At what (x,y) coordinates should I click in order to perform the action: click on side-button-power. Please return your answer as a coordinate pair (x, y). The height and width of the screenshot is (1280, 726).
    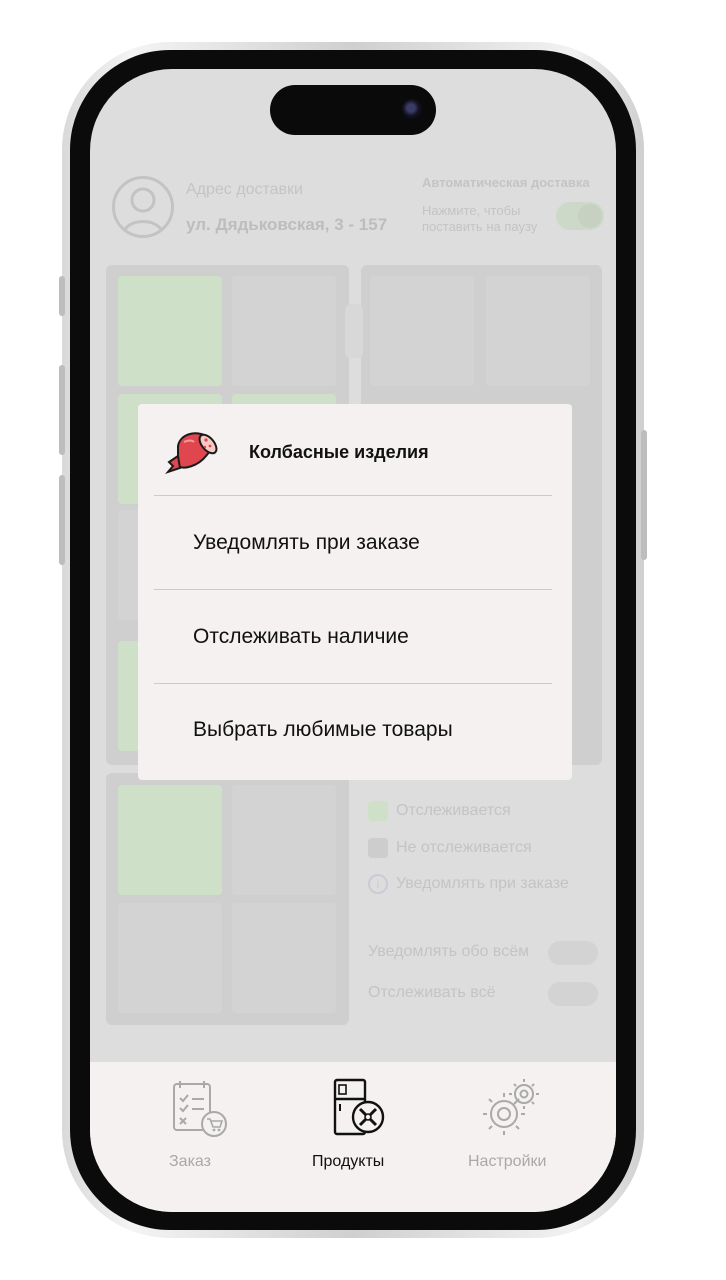
    Looking at the image, I should click on (644, 495).